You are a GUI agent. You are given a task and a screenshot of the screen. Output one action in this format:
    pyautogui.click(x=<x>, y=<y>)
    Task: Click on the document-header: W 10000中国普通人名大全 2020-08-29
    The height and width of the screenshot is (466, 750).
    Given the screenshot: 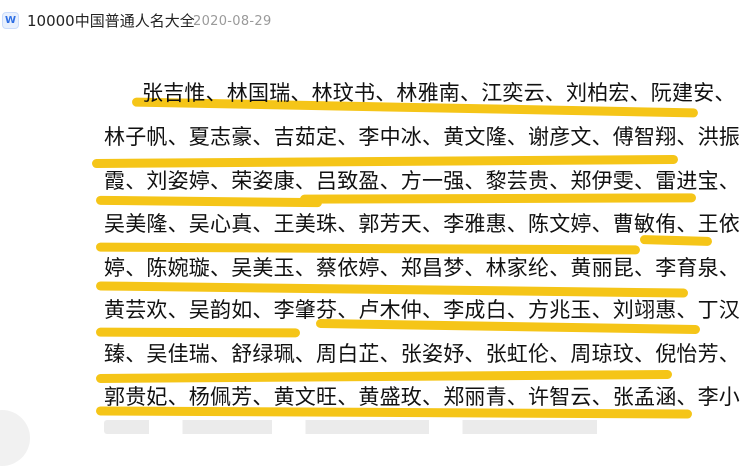 What is the action you would take?
    pyautogui.click(x=375, y=22)
    